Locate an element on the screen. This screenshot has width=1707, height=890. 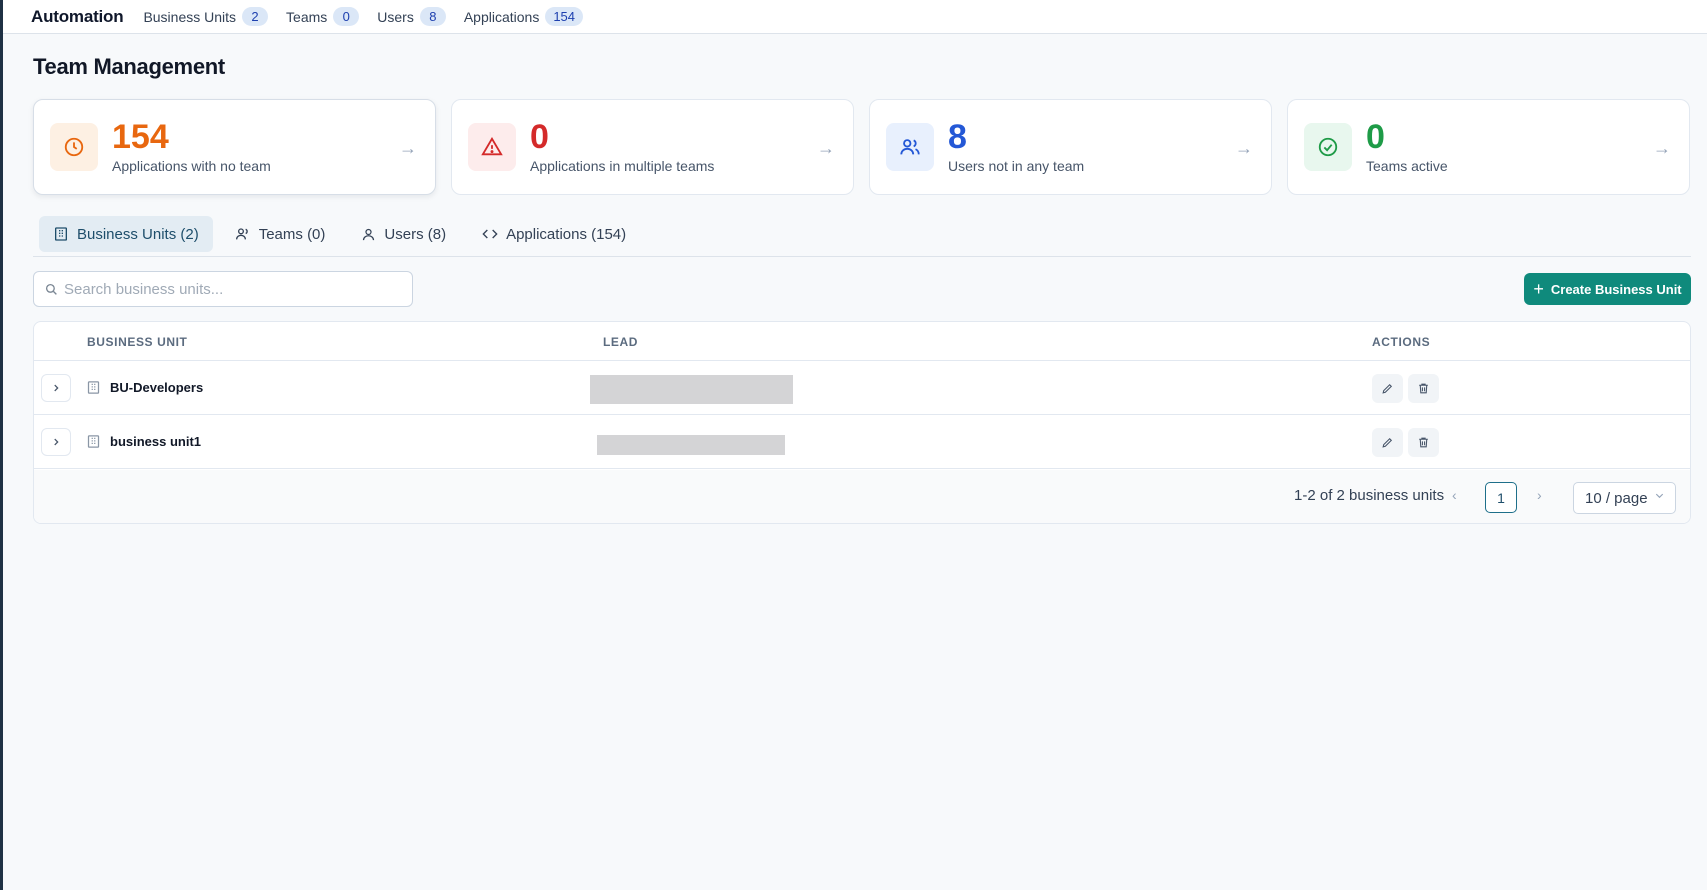
create-business-unit-button: + Create Business Unit is located at coordinates (1607, 289).